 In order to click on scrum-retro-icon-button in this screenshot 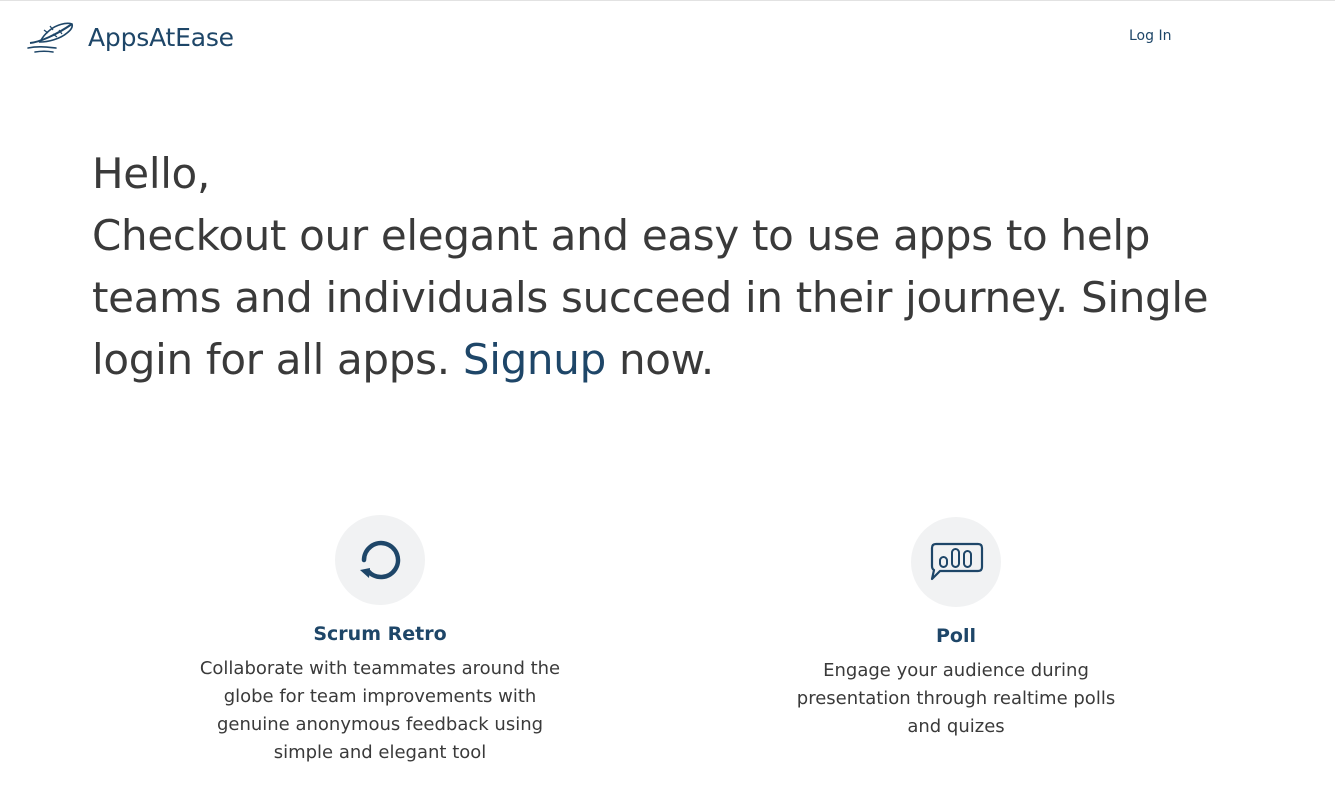, I will do `click(380, 560)`.